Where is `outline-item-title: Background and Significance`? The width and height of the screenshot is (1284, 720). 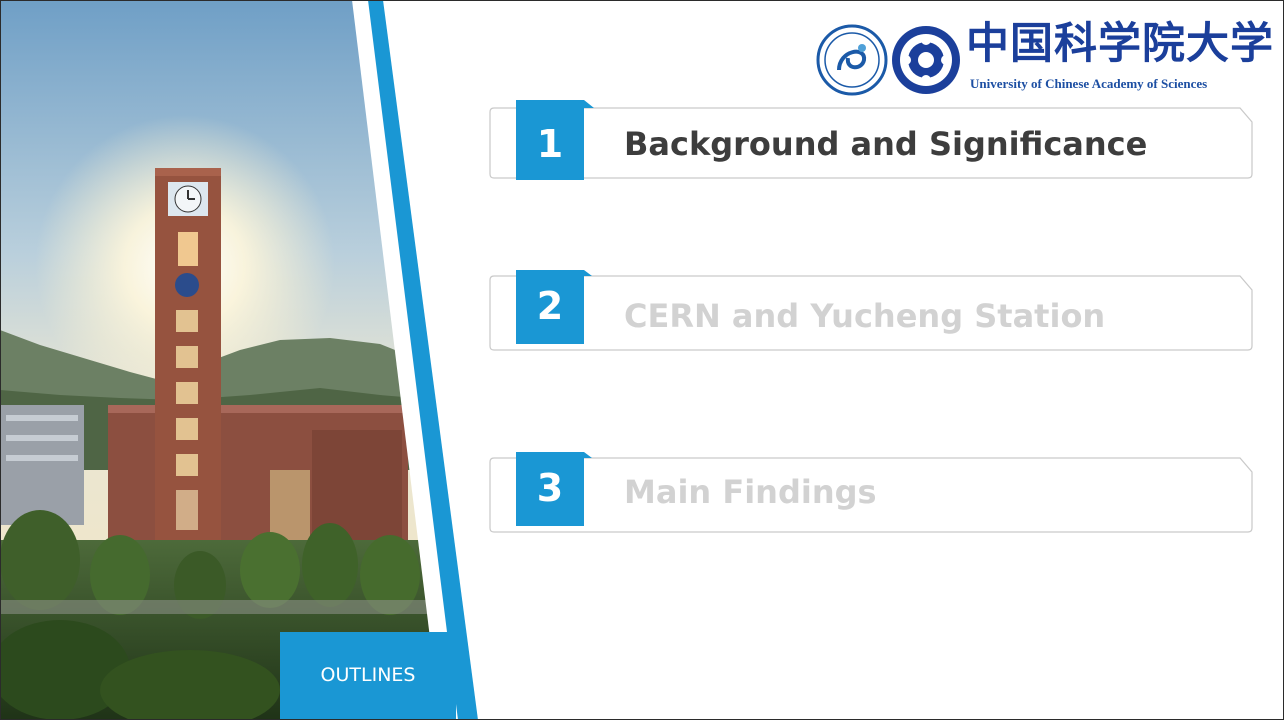 outline-item-title: Background and Significance is located at coordinates (886, 144).